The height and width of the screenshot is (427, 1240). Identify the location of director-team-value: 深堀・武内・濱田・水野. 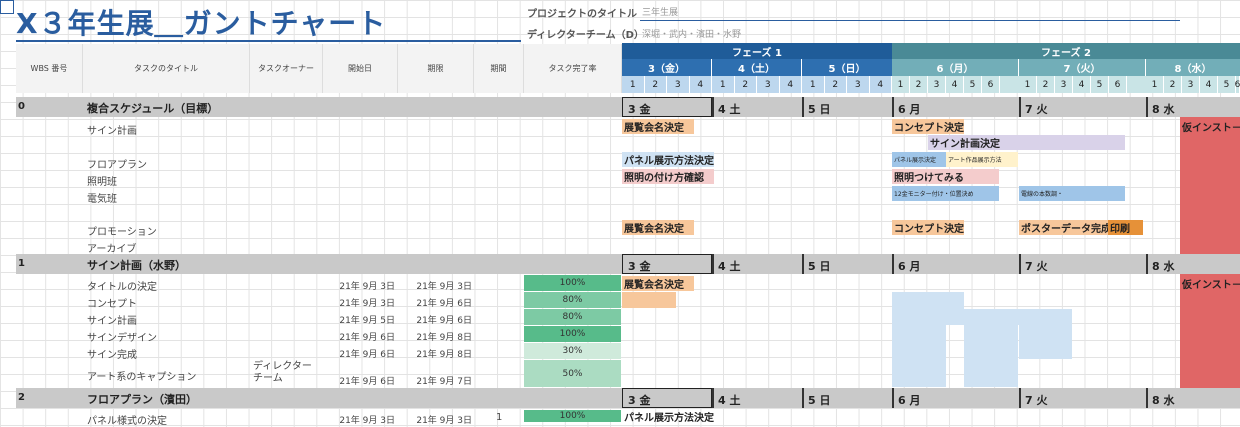
(691, 33).